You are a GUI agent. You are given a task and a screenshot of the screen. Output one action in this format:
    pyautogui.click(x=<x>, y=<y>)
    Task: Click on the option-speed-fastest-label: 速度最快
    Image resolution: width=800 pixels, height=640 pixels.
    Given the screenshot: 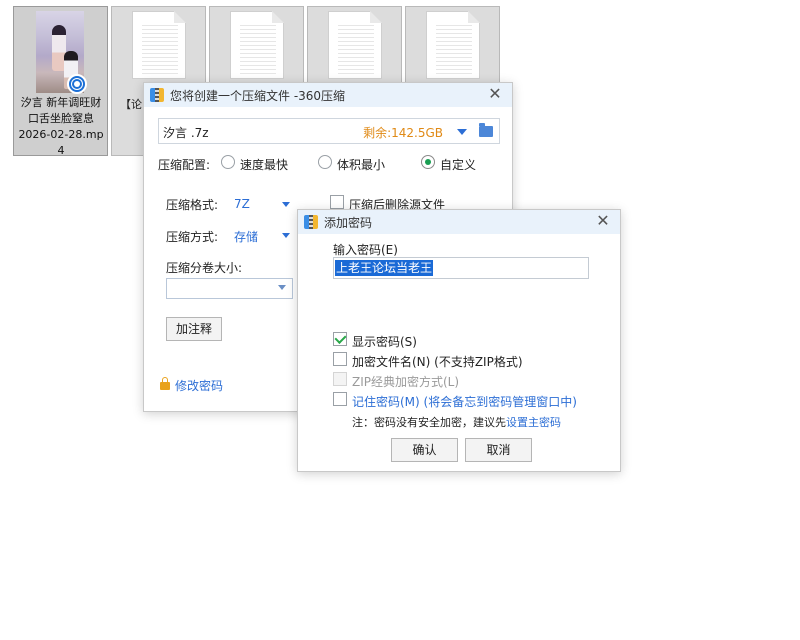 What is the action you would take?
    pyautogui.click(x=264, y=164)
    